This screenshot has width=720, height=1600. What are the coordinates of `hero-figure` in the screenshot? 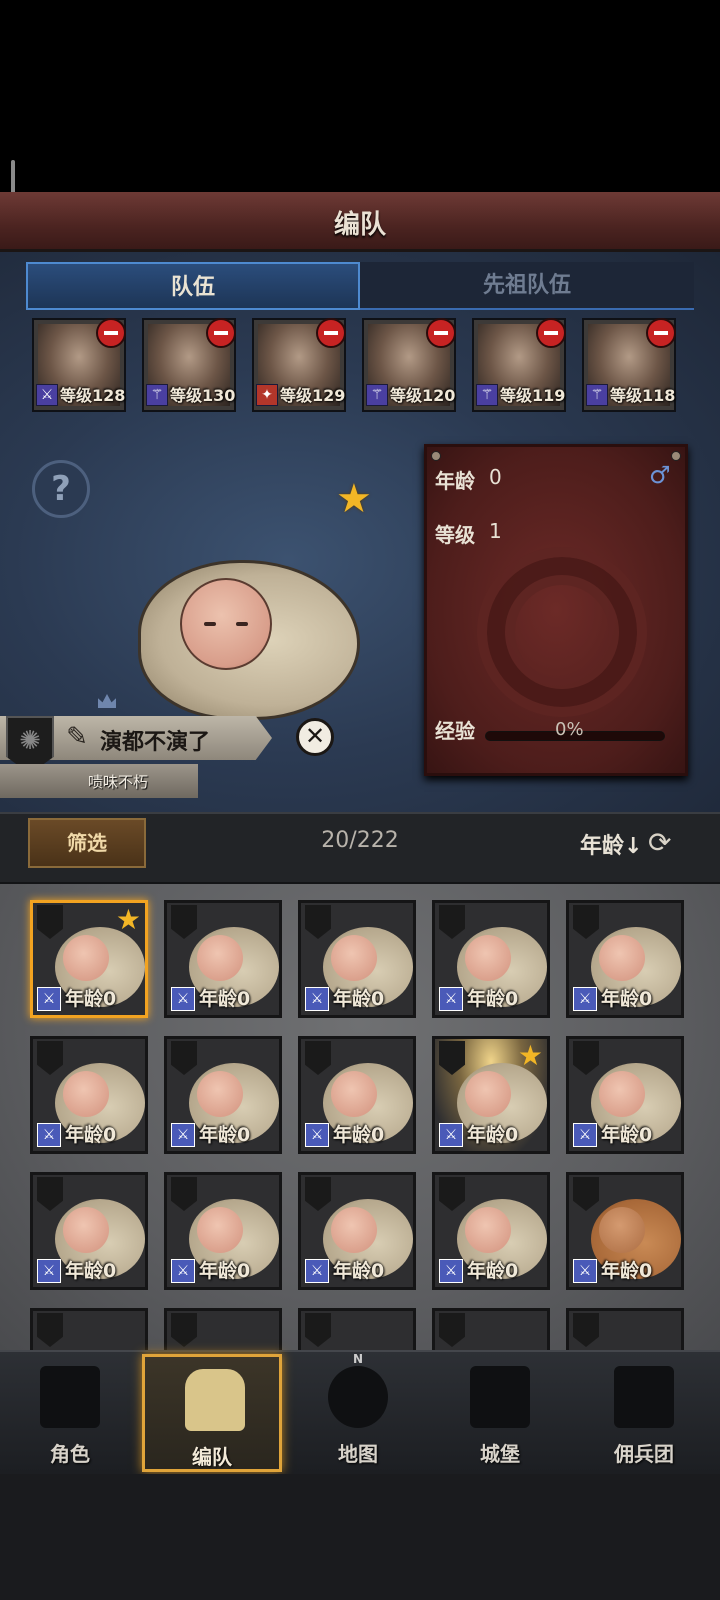 It's located at (249, 640).